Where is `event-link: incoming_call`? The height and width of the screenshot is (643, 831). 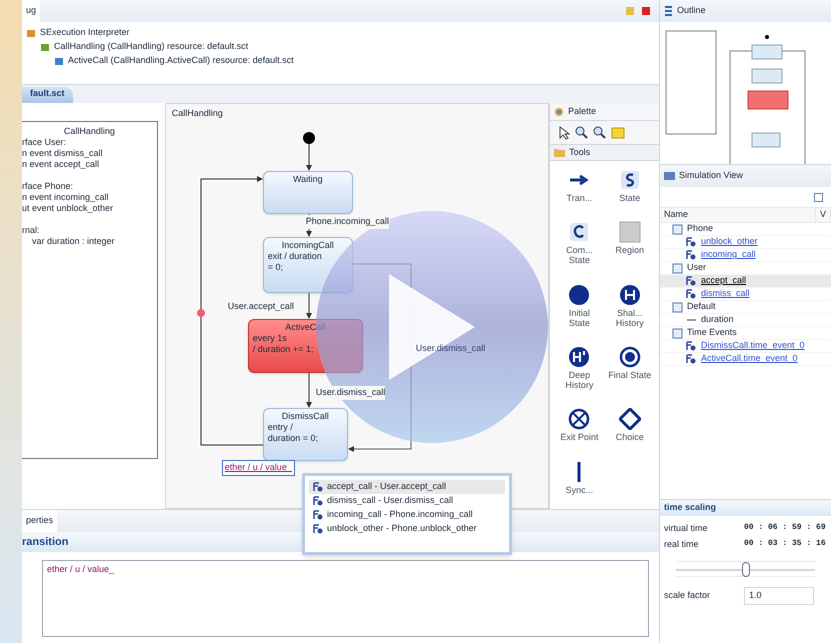 event-link: incoming_call is located at coordinates (728, 255).